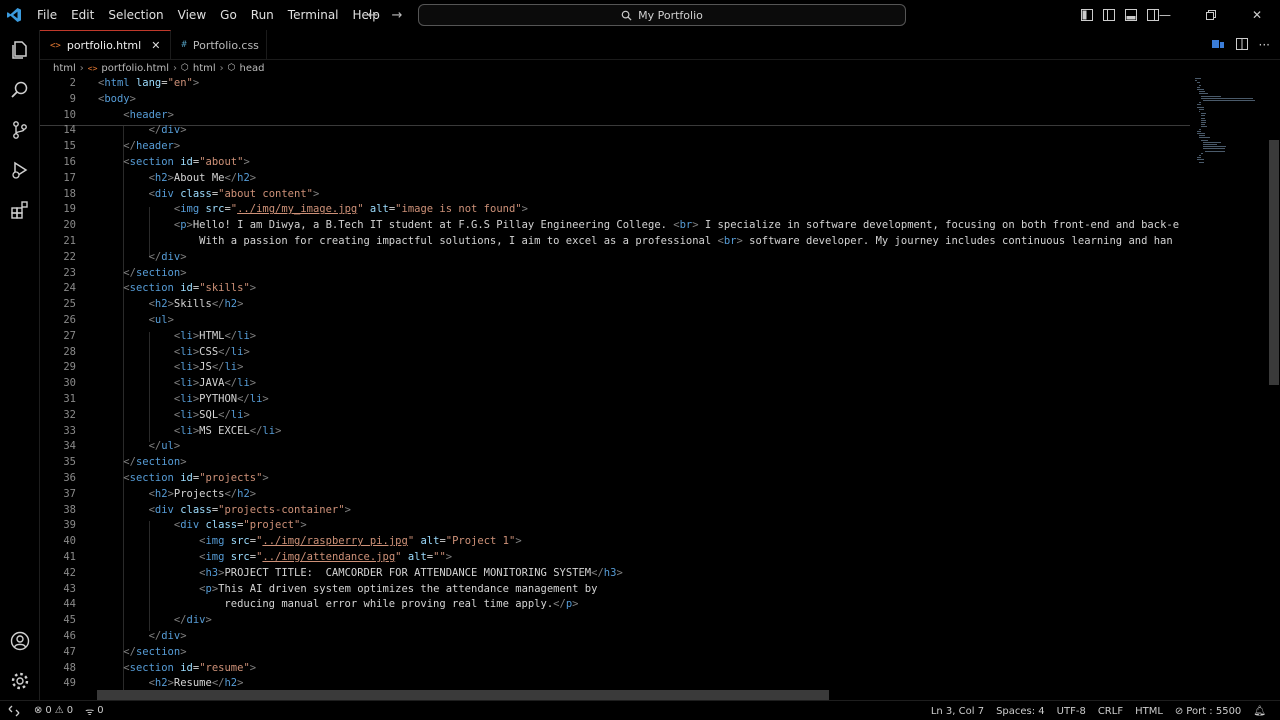 The width and height of the screenshot is (1280, 720). Describe the element at coordinates (1110, 711) in the screenshot. I see `end-of-line: CRLF` at that location.